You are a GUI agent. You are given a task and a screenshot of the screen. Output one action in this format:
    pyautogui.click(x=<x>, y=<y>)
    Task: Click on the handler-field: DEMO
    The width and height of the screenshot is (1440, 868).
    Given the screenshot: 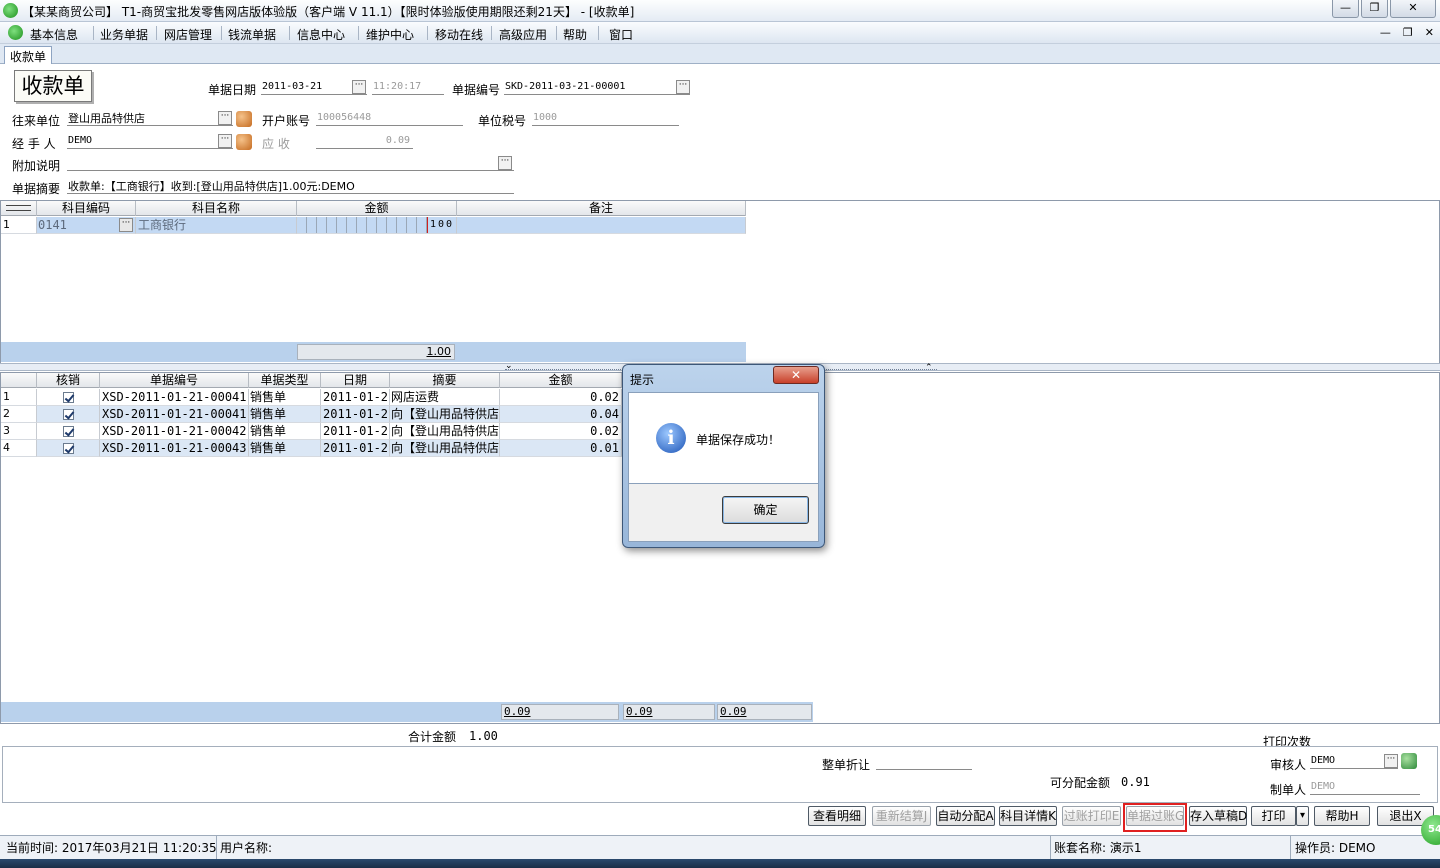 What is the action you would take?
    pyautogui.click(x=150, y=141)
    